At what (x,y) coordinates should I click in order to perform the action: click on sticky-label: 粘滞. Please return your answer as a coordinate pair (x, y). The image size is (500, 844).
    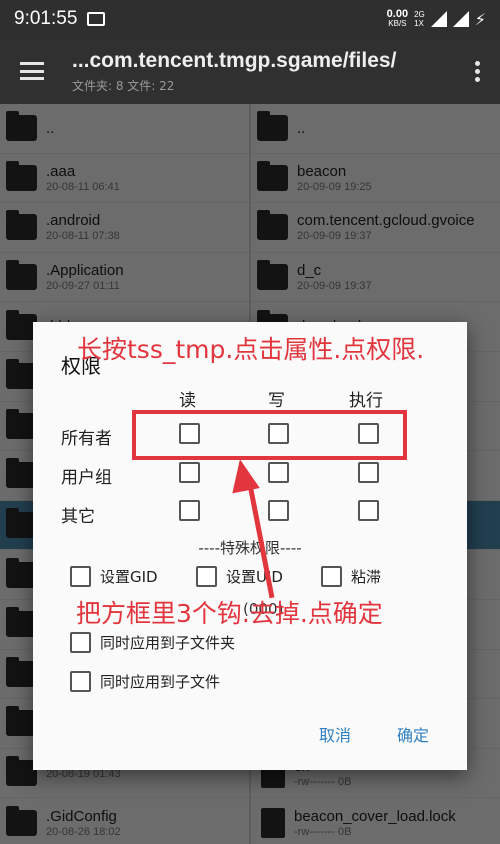
    Looking at the image, I should click on (366, 577).